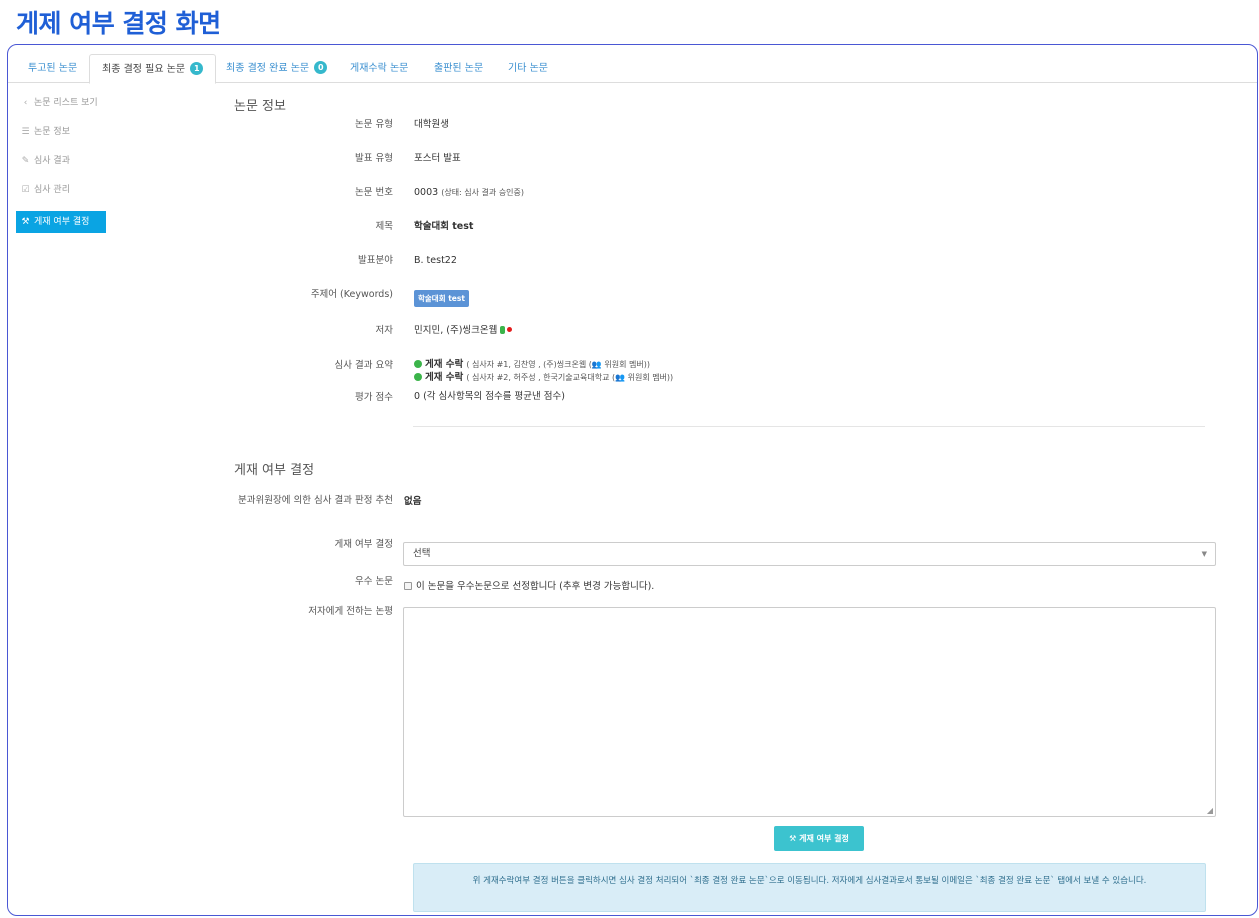 Image resolution: width=1259 pixels, height=918 pixels. What do you see at coordinates (197, 68) in the screenshot?
I see `count-badge: 1` at bounding box center [197, 68].